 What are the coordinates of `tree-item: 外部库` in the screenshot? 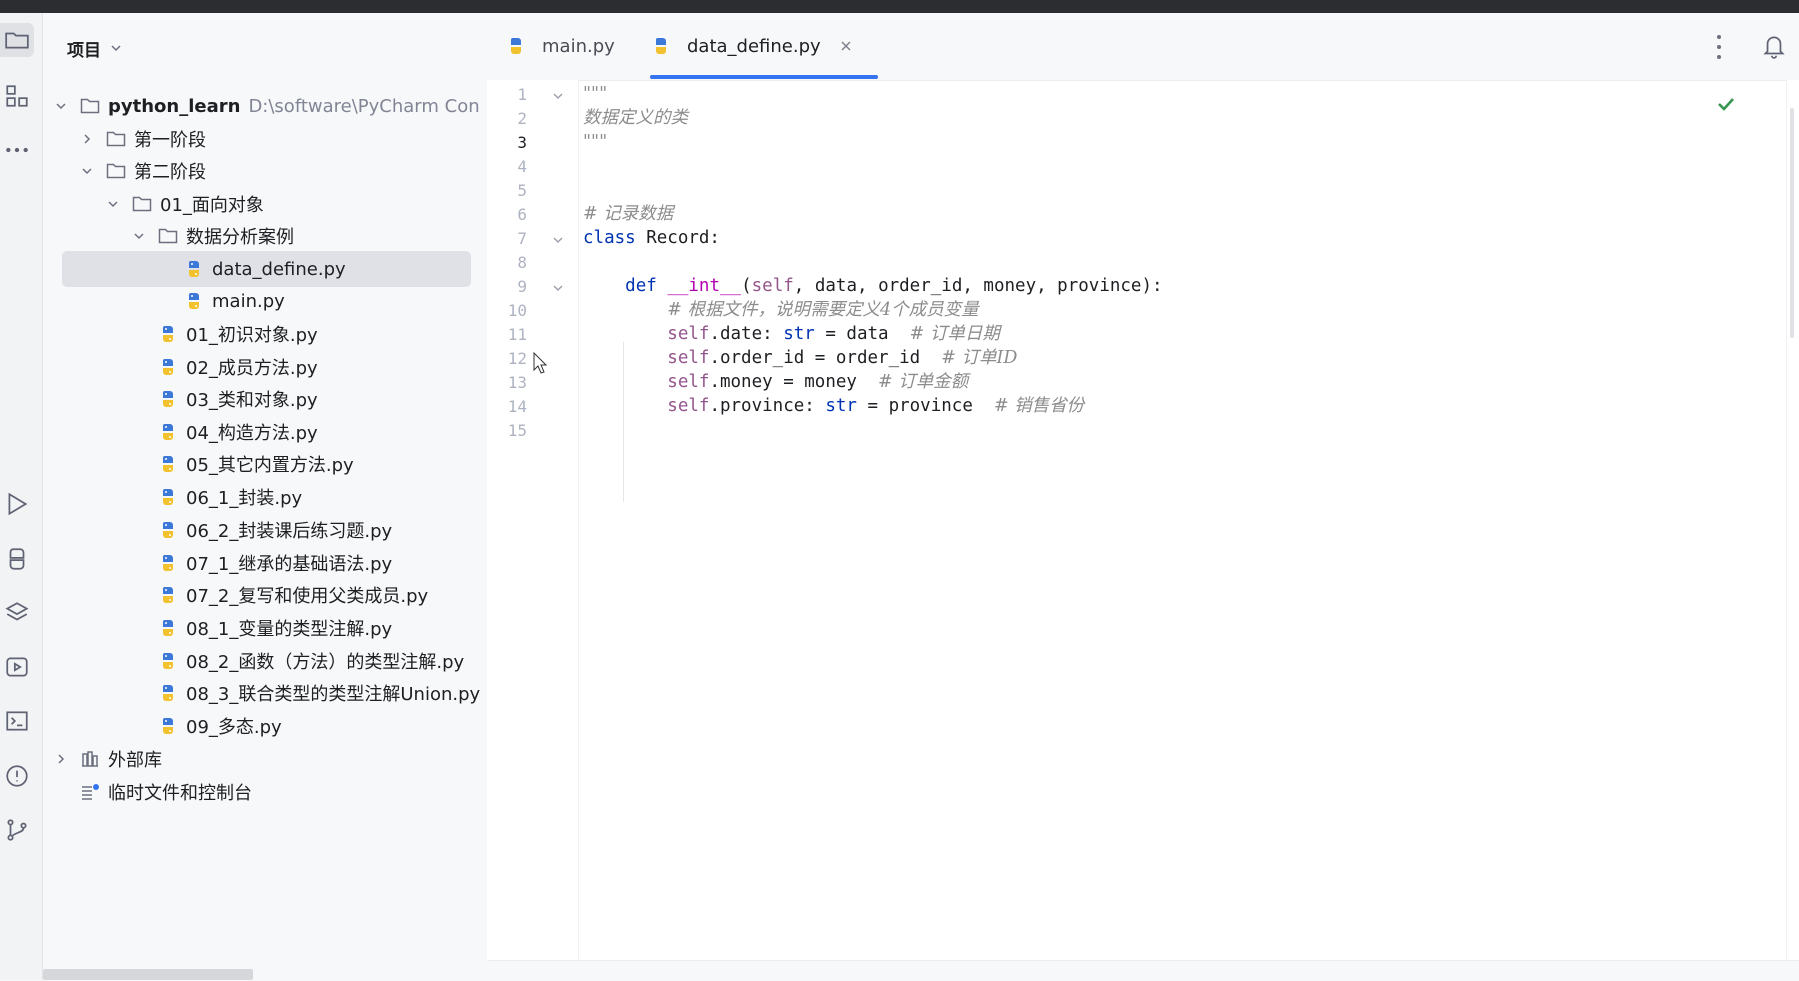 It's located at (265, 759).